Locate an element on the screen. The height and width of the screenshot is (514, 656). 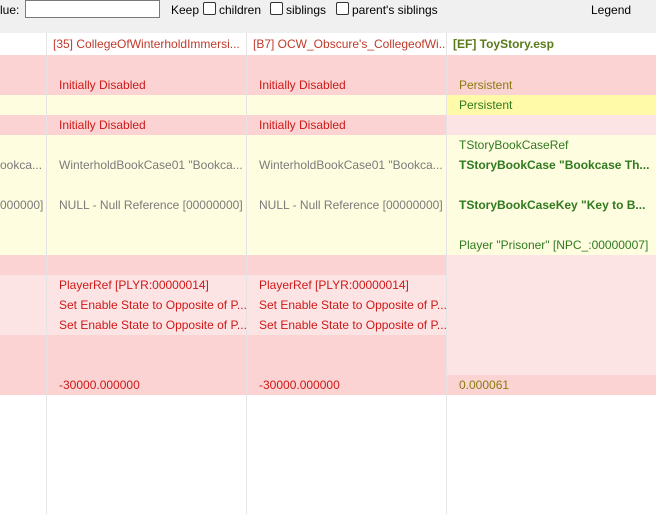
table-row: Persistent is located at coordinates (328, 105).